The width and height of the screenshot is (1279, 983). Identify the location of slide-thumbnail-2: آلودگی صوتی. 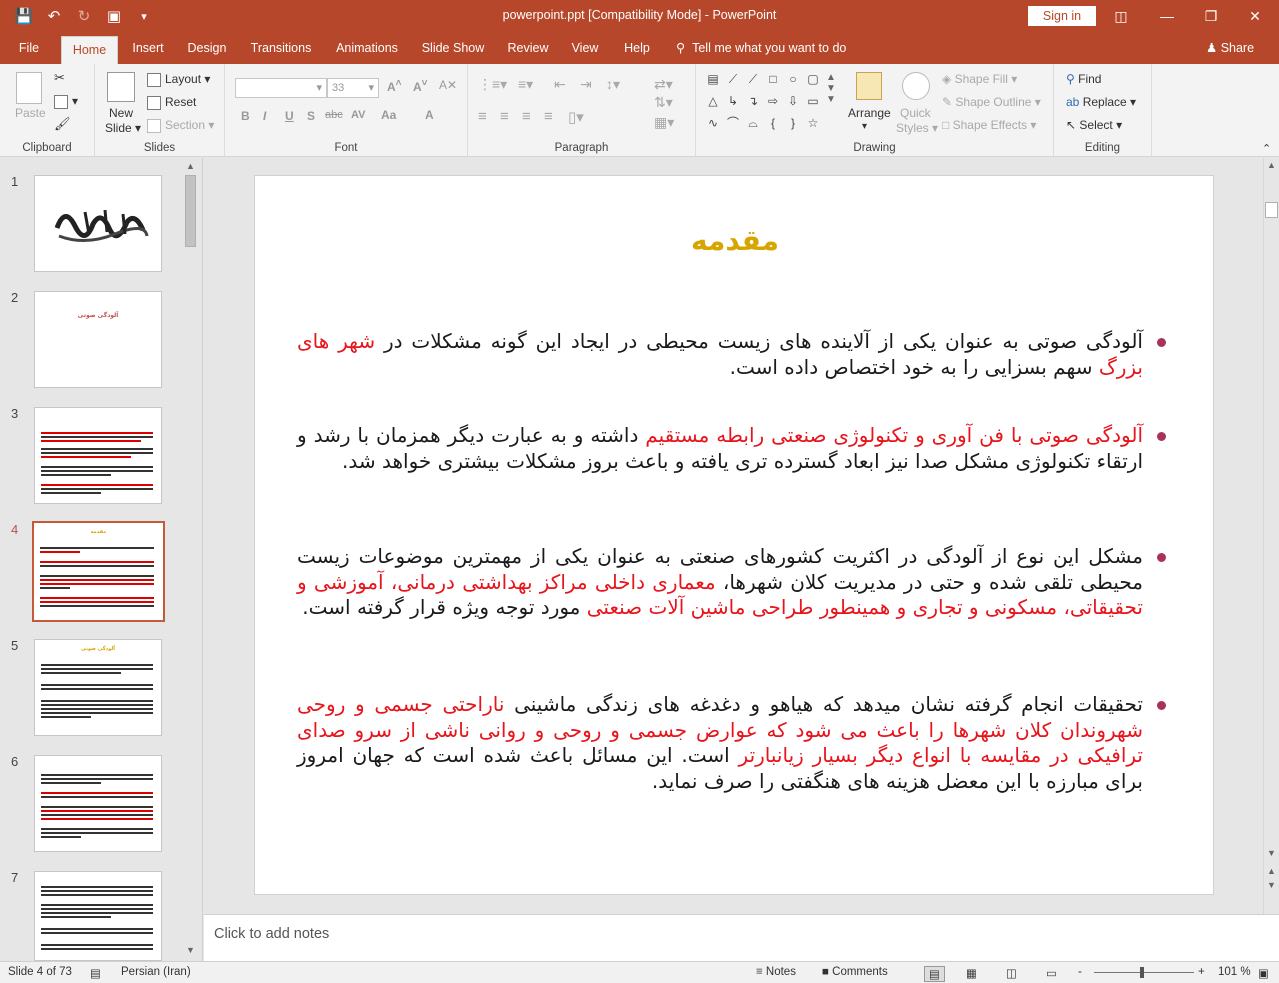
(98, 339).